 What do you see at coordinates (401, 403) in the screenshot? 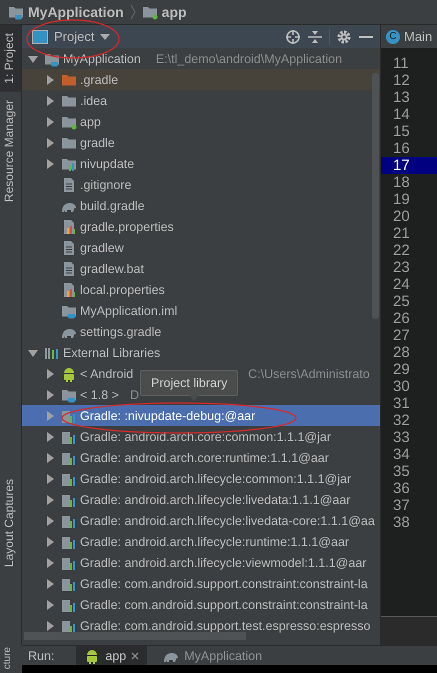
I see `line-number: 31` at bounding box center [401, 403].